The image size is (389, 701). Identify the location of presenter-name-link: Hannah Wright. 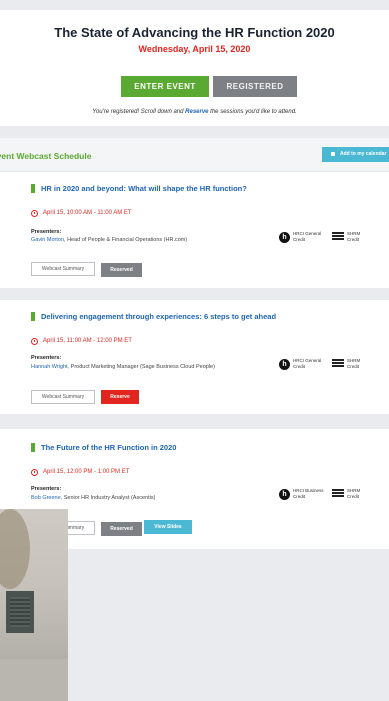
(49, 367).